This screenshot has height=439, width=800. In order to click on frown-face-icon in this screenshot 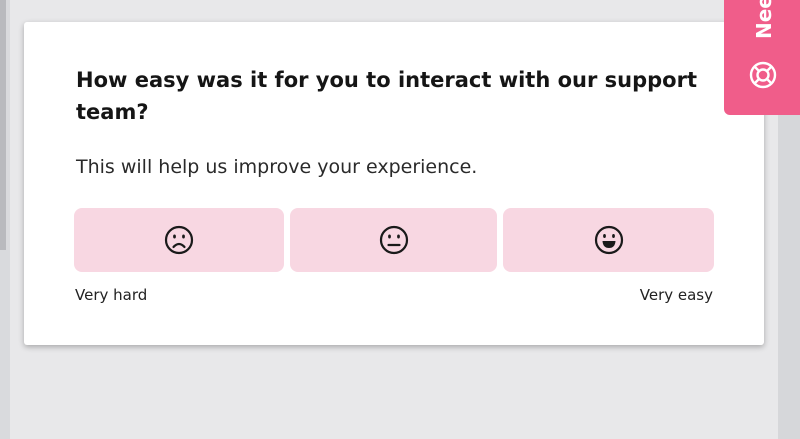, I will do `click(179, 240)`.